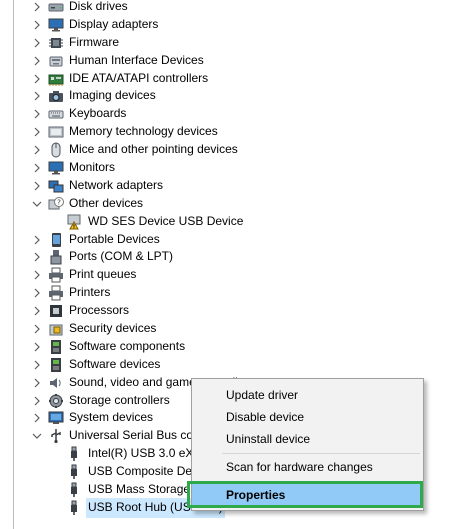  What do you see at coordinates (56, 114) in the screenshot?
I see `keyboard-icon` at bounding box center [56, 114].